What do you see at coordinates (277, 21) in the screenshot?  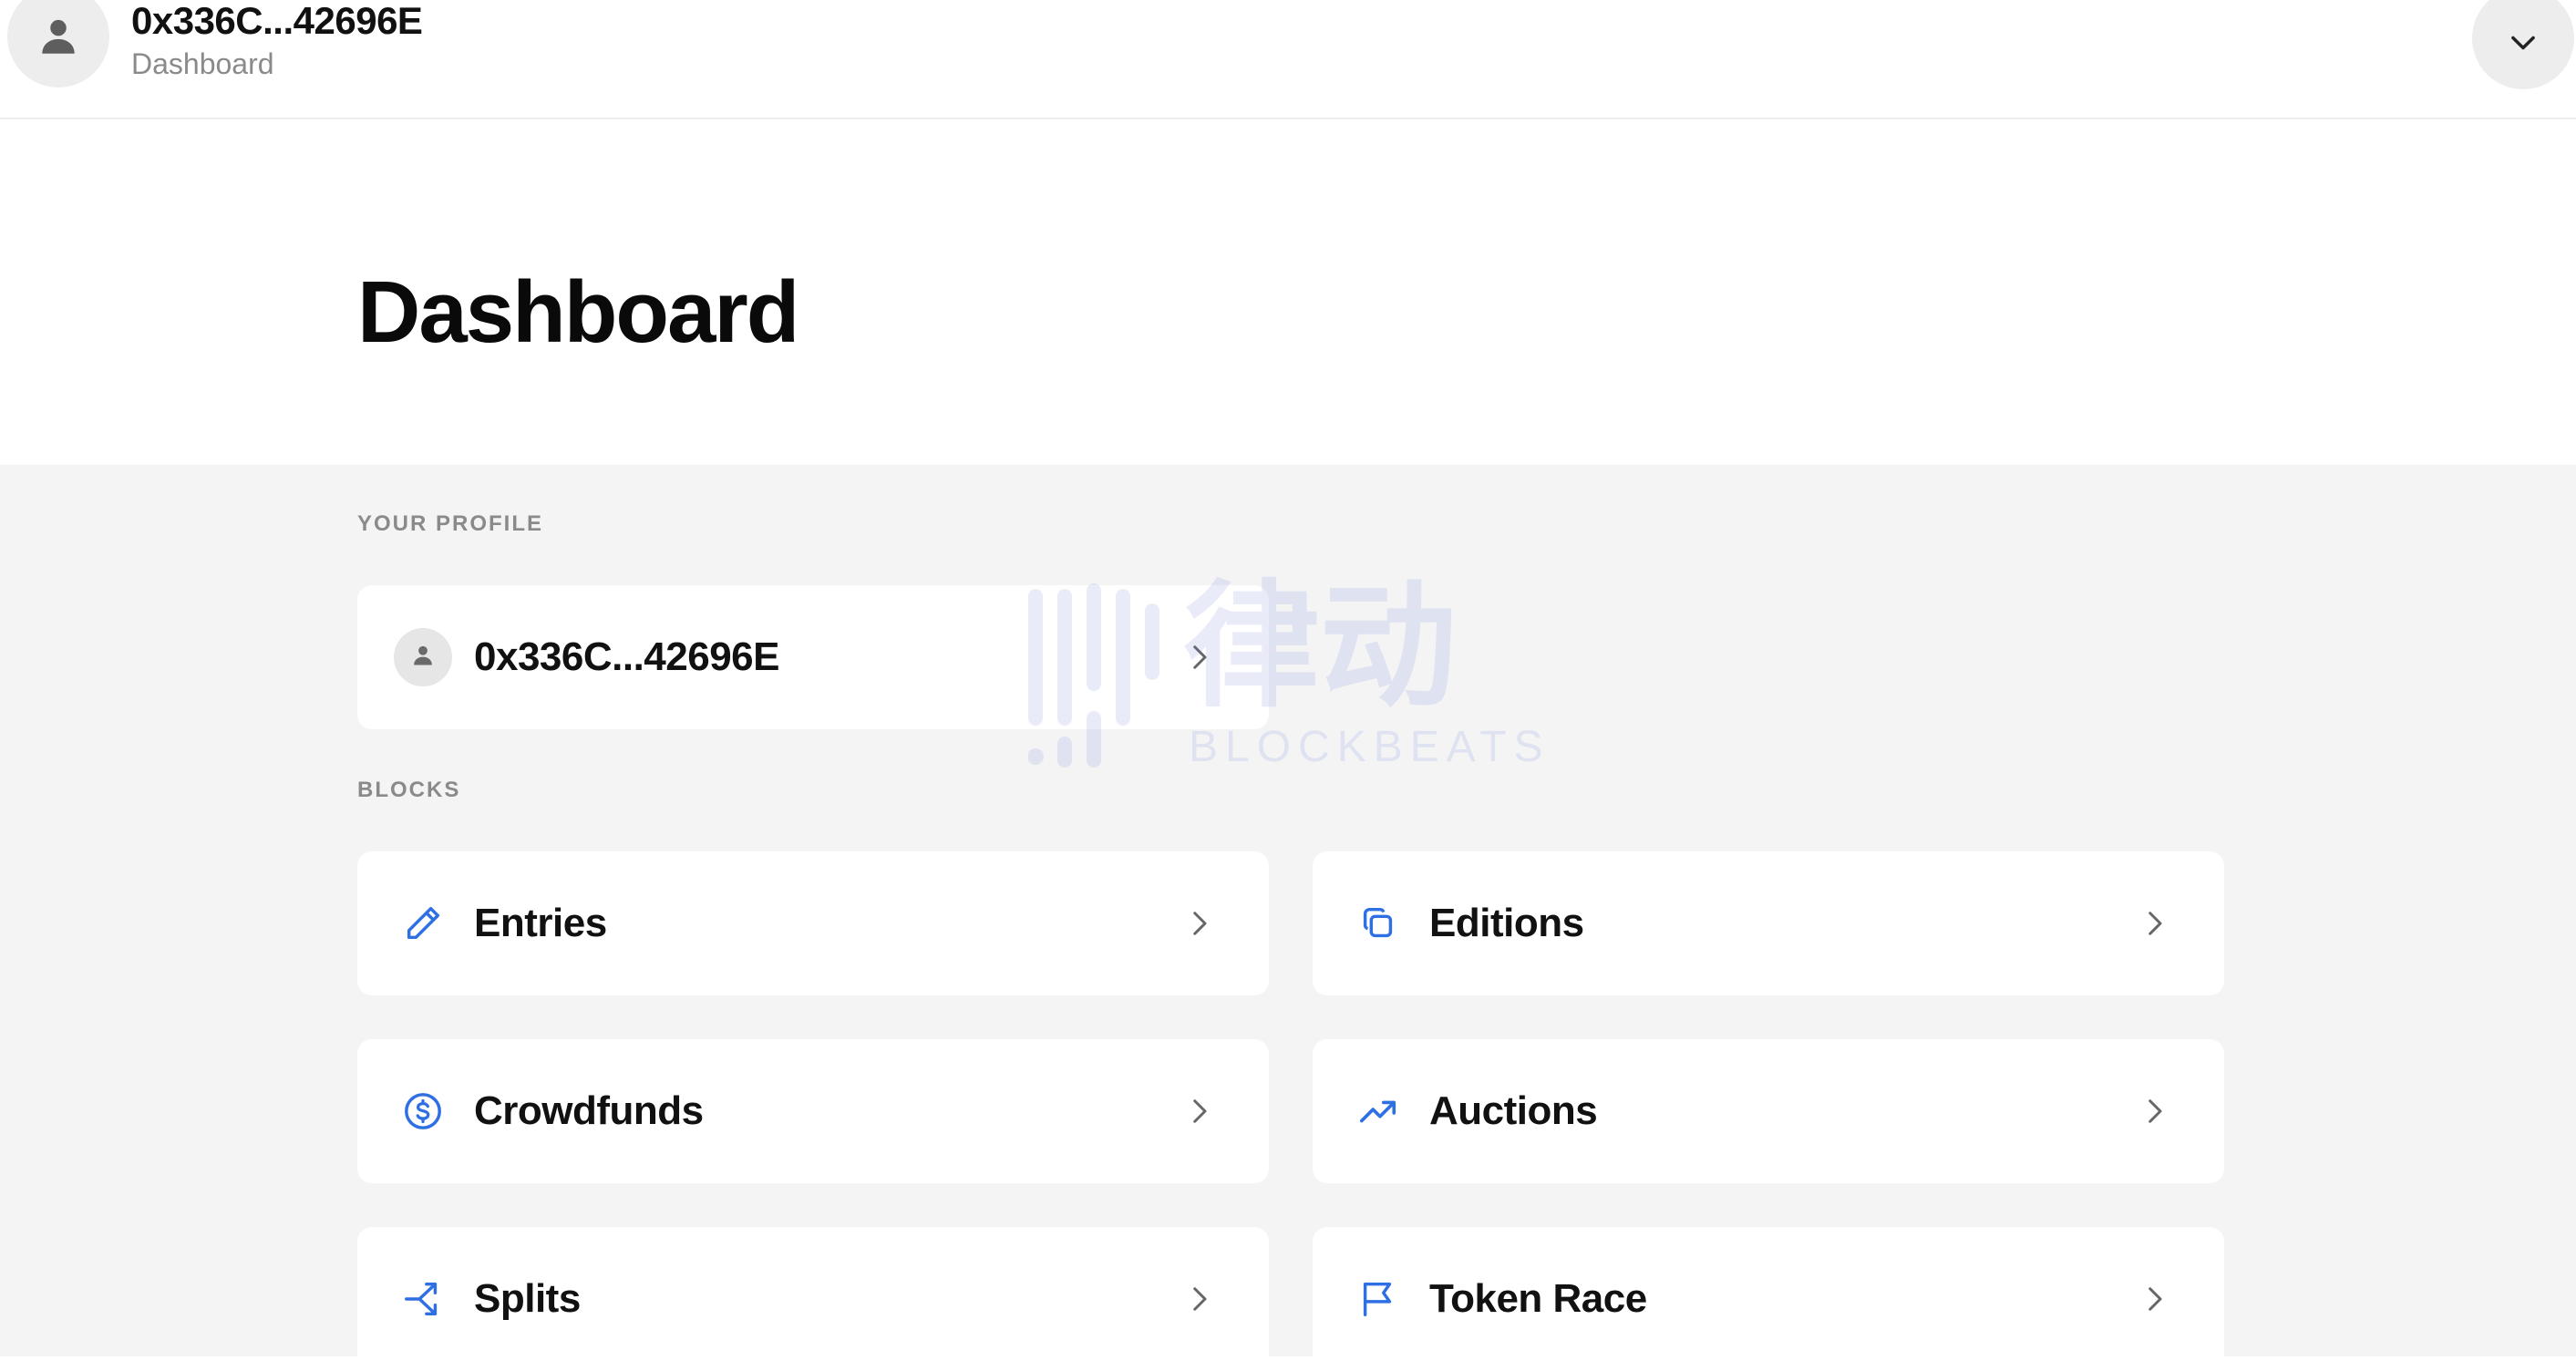 I see `wallet-address: 0x336C...42696E` at bounding box center [277, 21].